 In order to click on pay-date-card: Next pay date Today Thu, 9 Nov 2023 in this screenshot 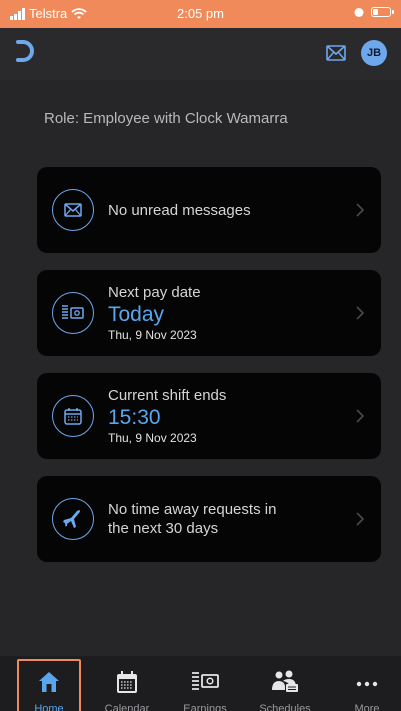, I will do `click(209, 313)`.